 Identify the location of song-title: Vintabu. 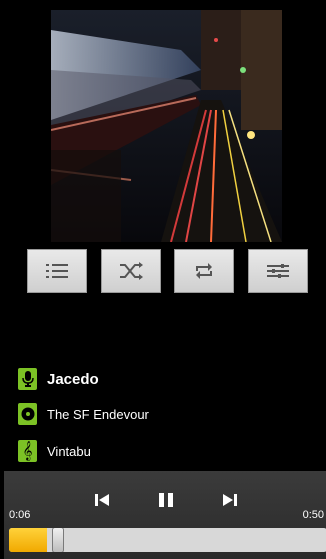
(69, 451).